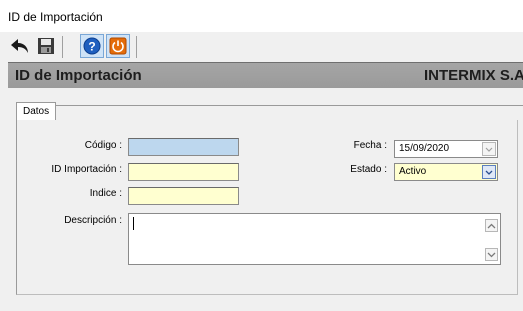 This screenshot has width=523, height=311. What do you see at coordinates (183, 172) in the screenshot?
I see `id-importacion-field` at bounding box center [183, 172].